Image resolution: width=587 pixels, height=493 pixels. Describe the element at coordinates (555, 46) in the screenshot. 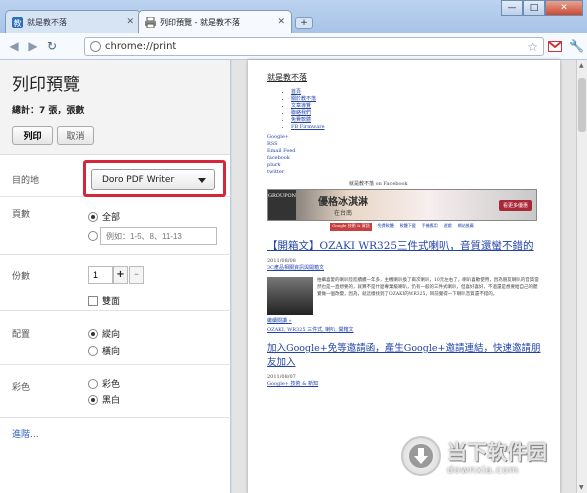

I see `gmail-icon` at that location.